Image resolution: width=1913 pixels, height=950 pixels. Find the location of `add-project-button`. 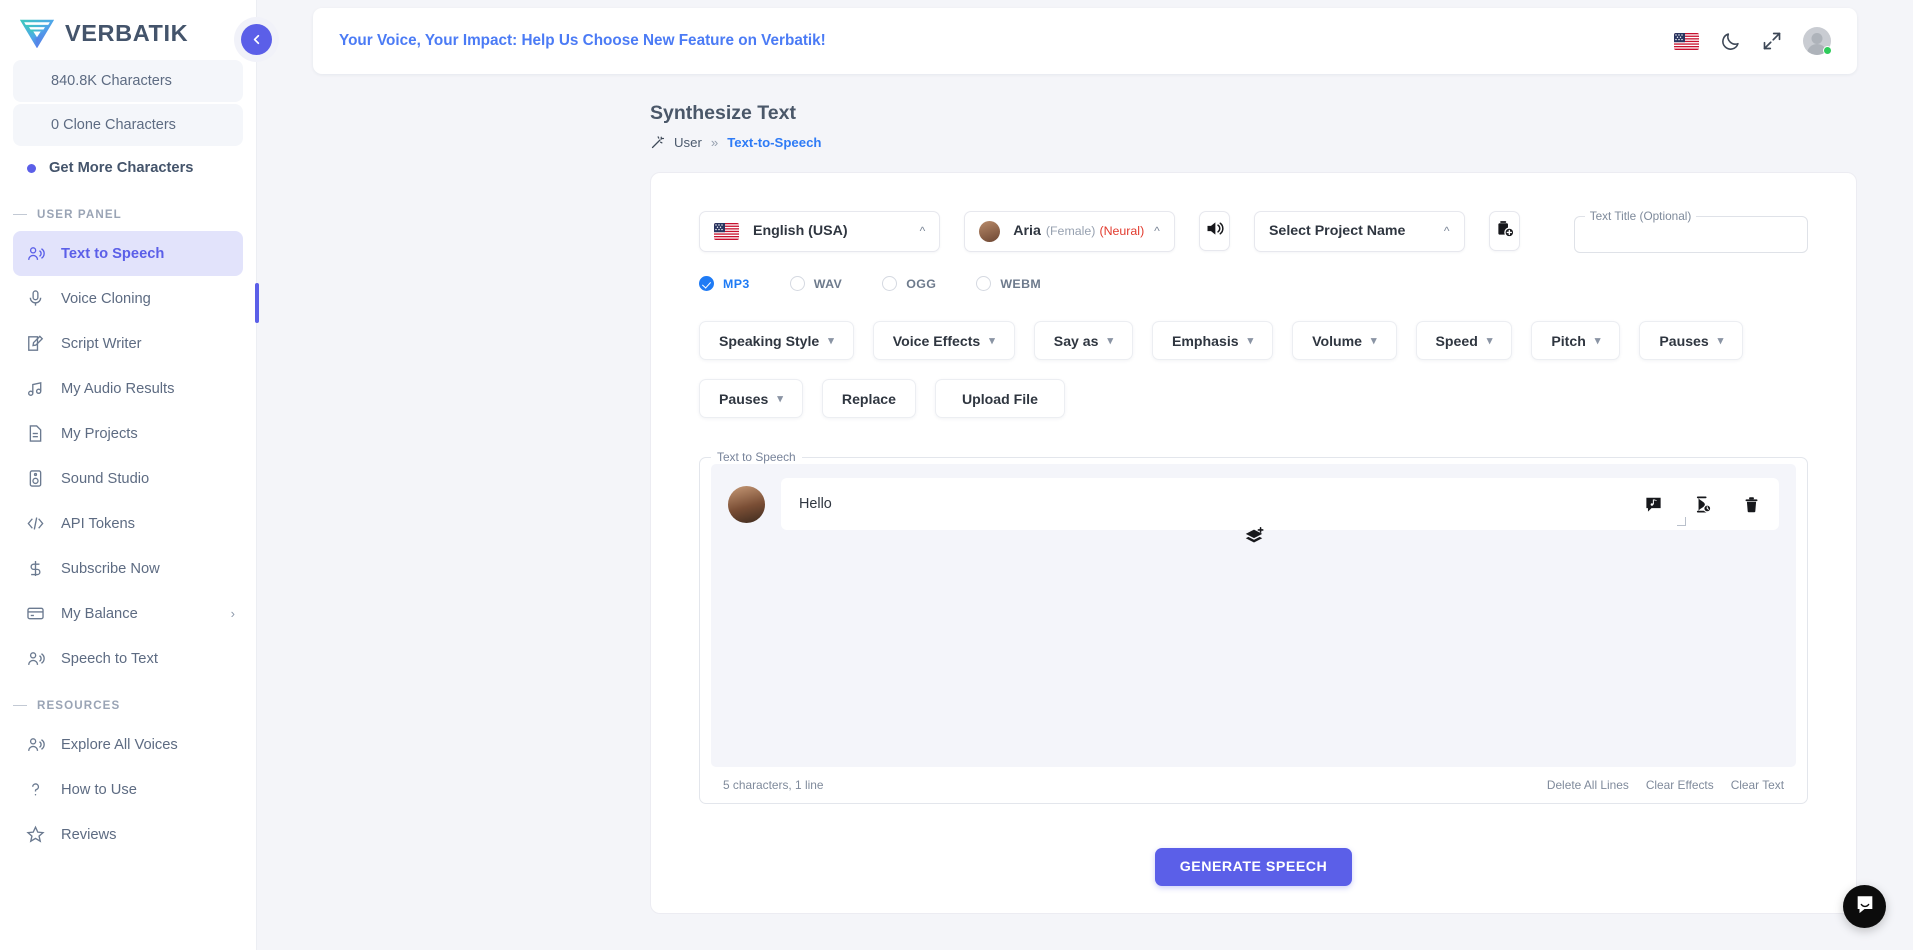

add-project-button is located at coordinates (1504, 231).